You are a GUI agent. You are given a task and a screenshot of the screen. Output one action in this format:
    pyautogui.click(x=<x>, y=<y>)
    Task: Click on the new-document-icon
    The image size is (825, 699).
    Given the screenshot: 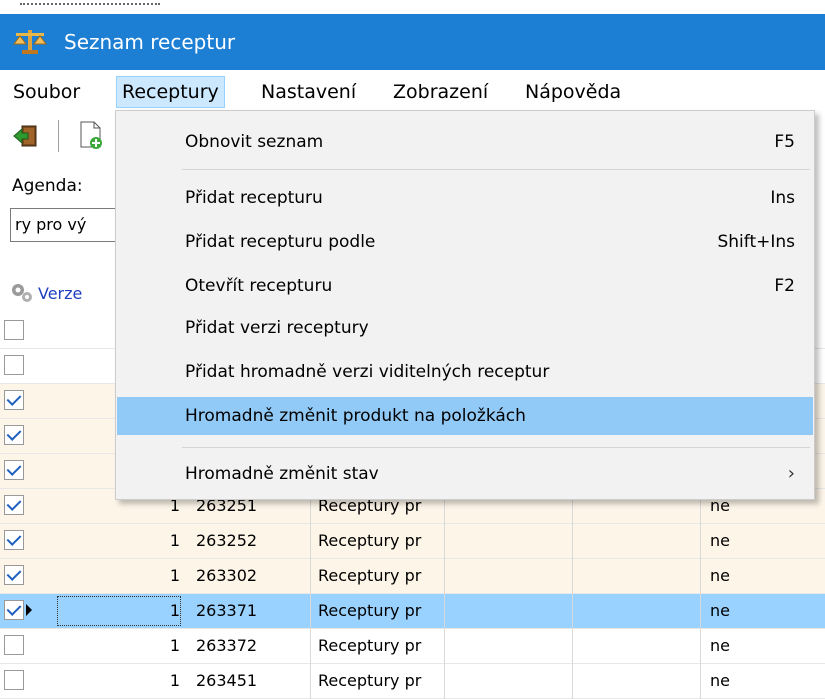 What is the action you would take?
    pyautogui.click(x=91, y=135)
    